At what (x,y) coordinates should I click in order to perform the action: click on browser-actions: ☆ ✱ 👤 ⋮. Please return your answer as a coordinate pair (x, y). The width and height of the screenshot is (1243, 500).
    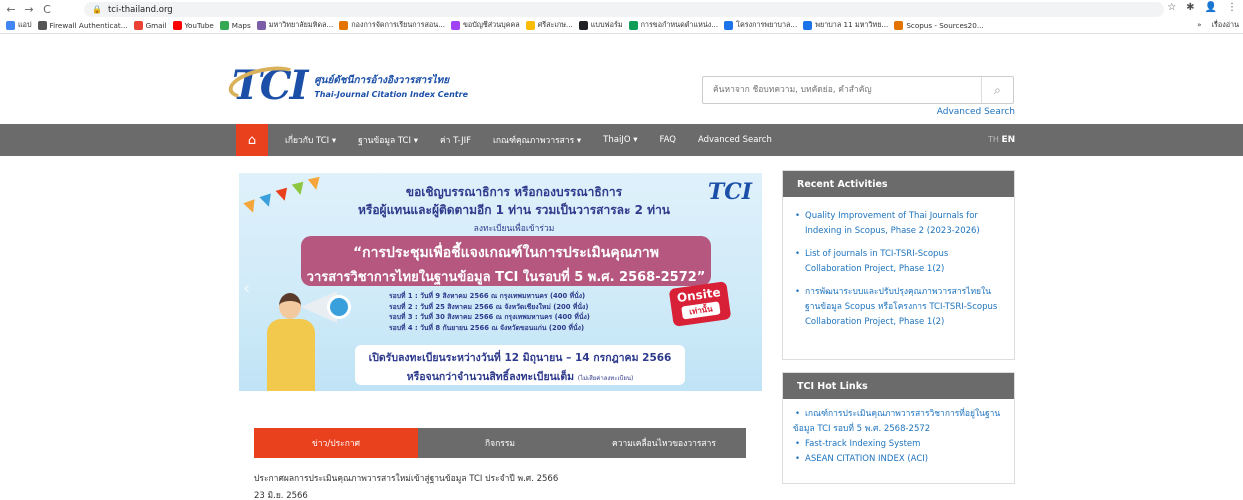
    Looking at the image, I should click on (1202, 7).